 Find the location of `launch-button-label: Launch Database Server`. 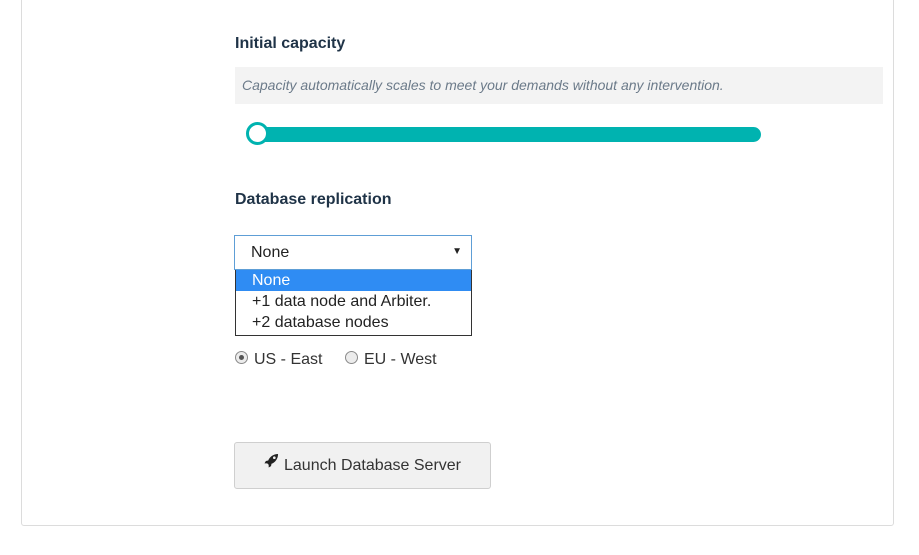

launch-button-label: Launch Database Server is located at coordinates (372, 465).